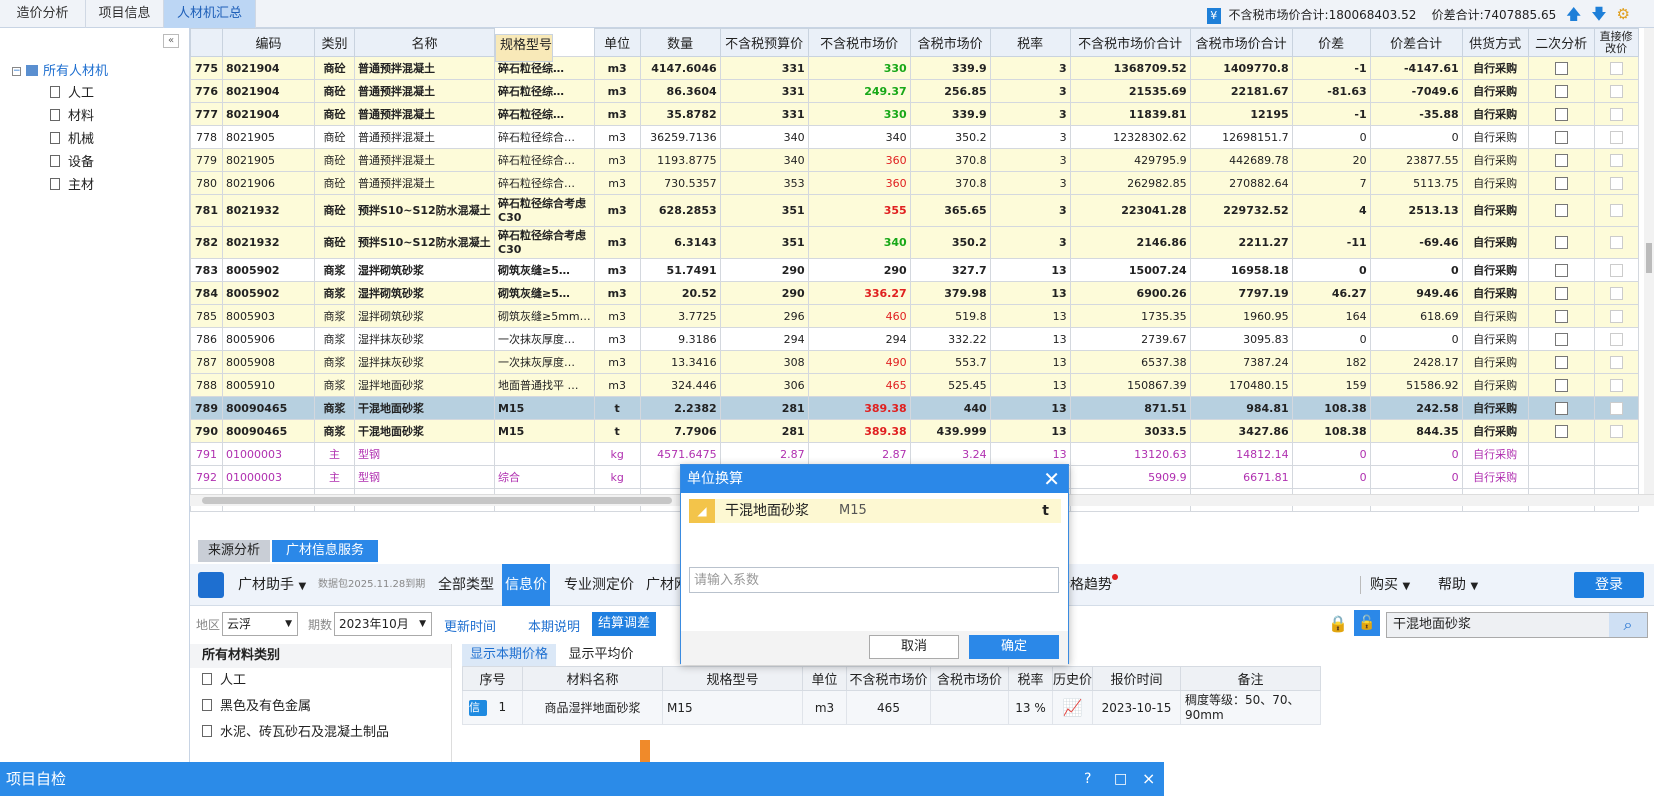 The width and height of the screenshot is (1654, 796). I want to click on cell-sum-free: 15007.24, so click(1130, 270).